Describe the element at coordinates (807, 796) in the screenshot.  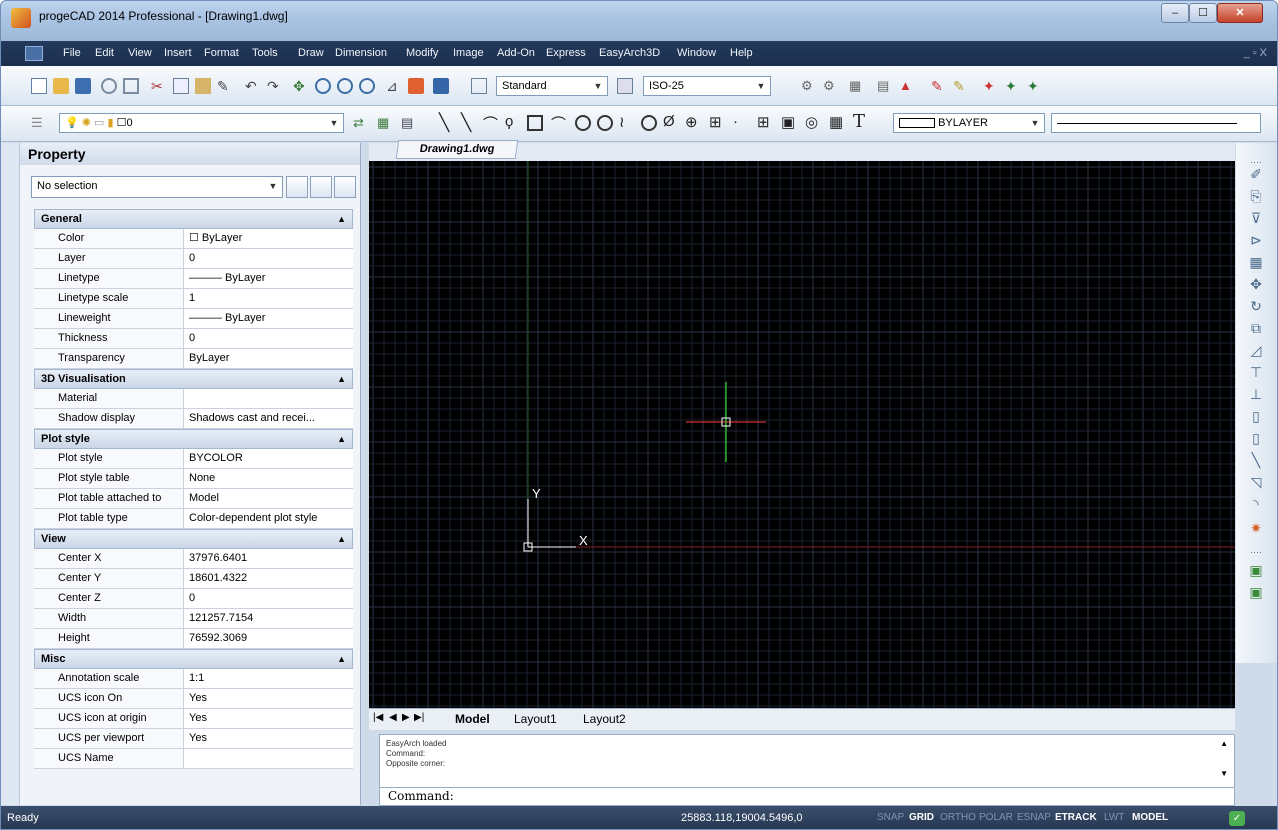
I see `command-input: Command:` at that location.